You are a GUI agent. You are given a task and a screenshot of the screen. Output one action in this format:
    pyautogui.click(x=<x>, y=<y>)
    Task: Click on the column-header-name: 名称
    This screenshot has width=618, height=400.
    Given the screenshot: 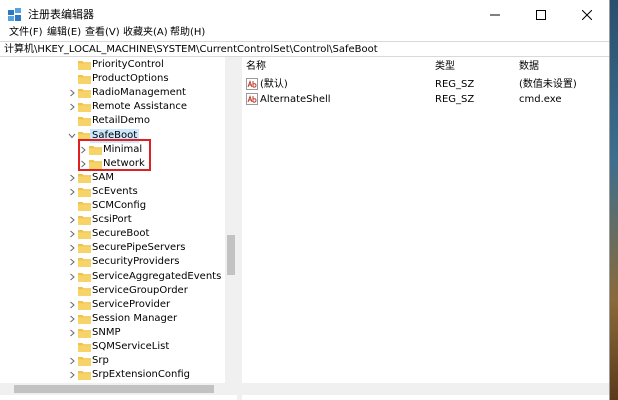 What is the action you would take?
    pyautogui.click(x=256, y=66)
    